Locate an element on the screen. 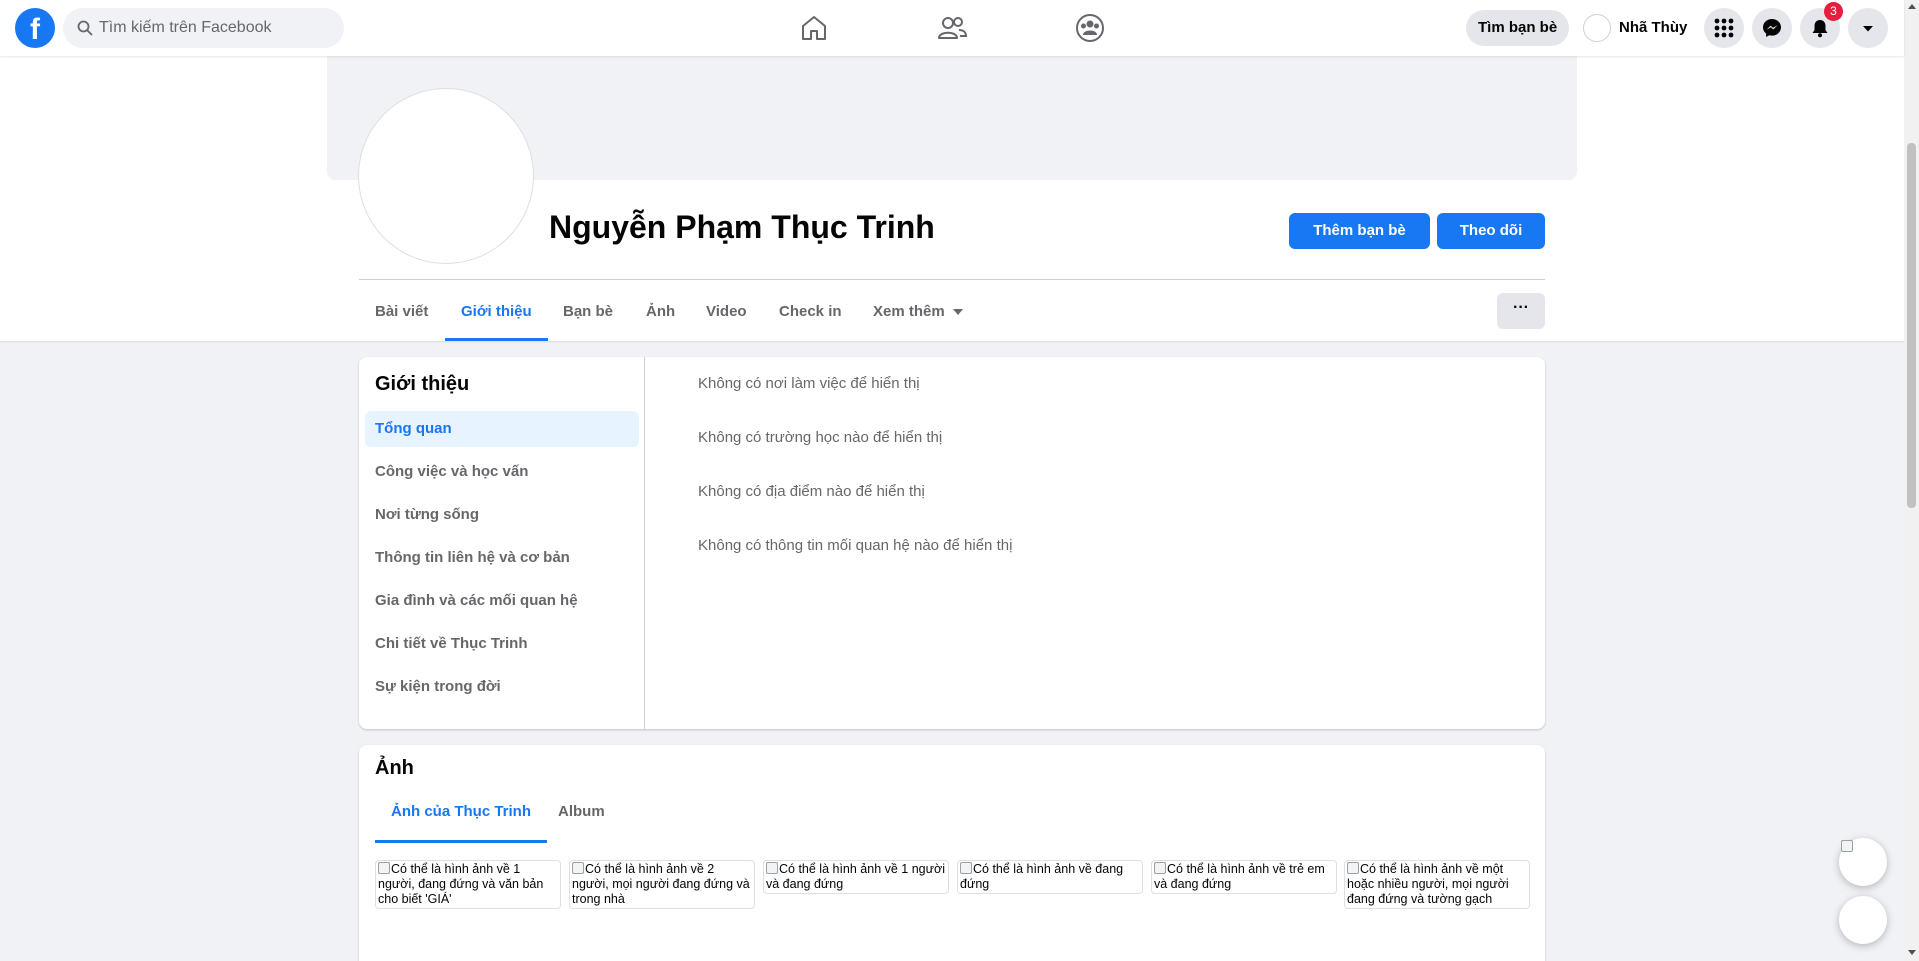 The image size is (1919, 961). about-title: Giới thiệu is located at coordinates (422, 384).